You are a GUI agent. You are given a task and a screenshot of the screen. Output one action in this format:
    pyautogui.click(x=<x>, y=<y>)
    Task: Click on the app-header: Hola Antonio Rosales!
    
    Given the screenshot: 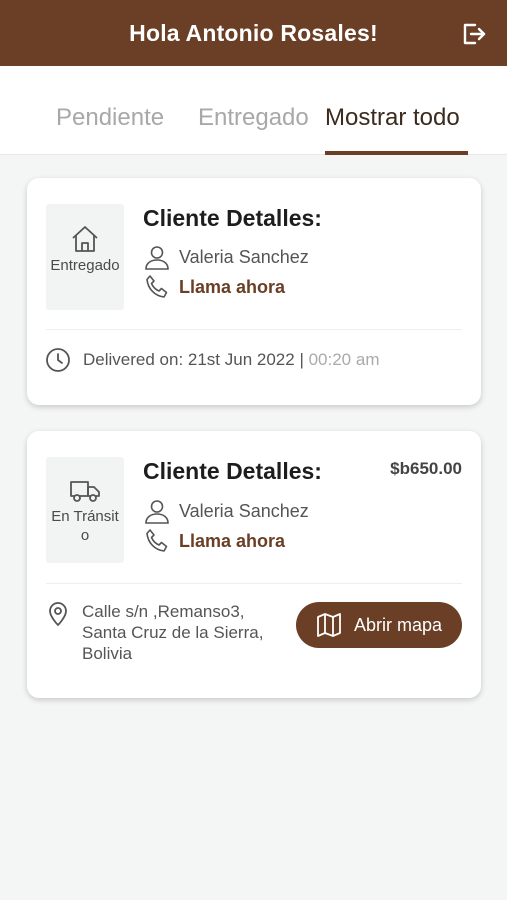 What is the action you would take?
    pyautogui.click(x=253, y=33)
    